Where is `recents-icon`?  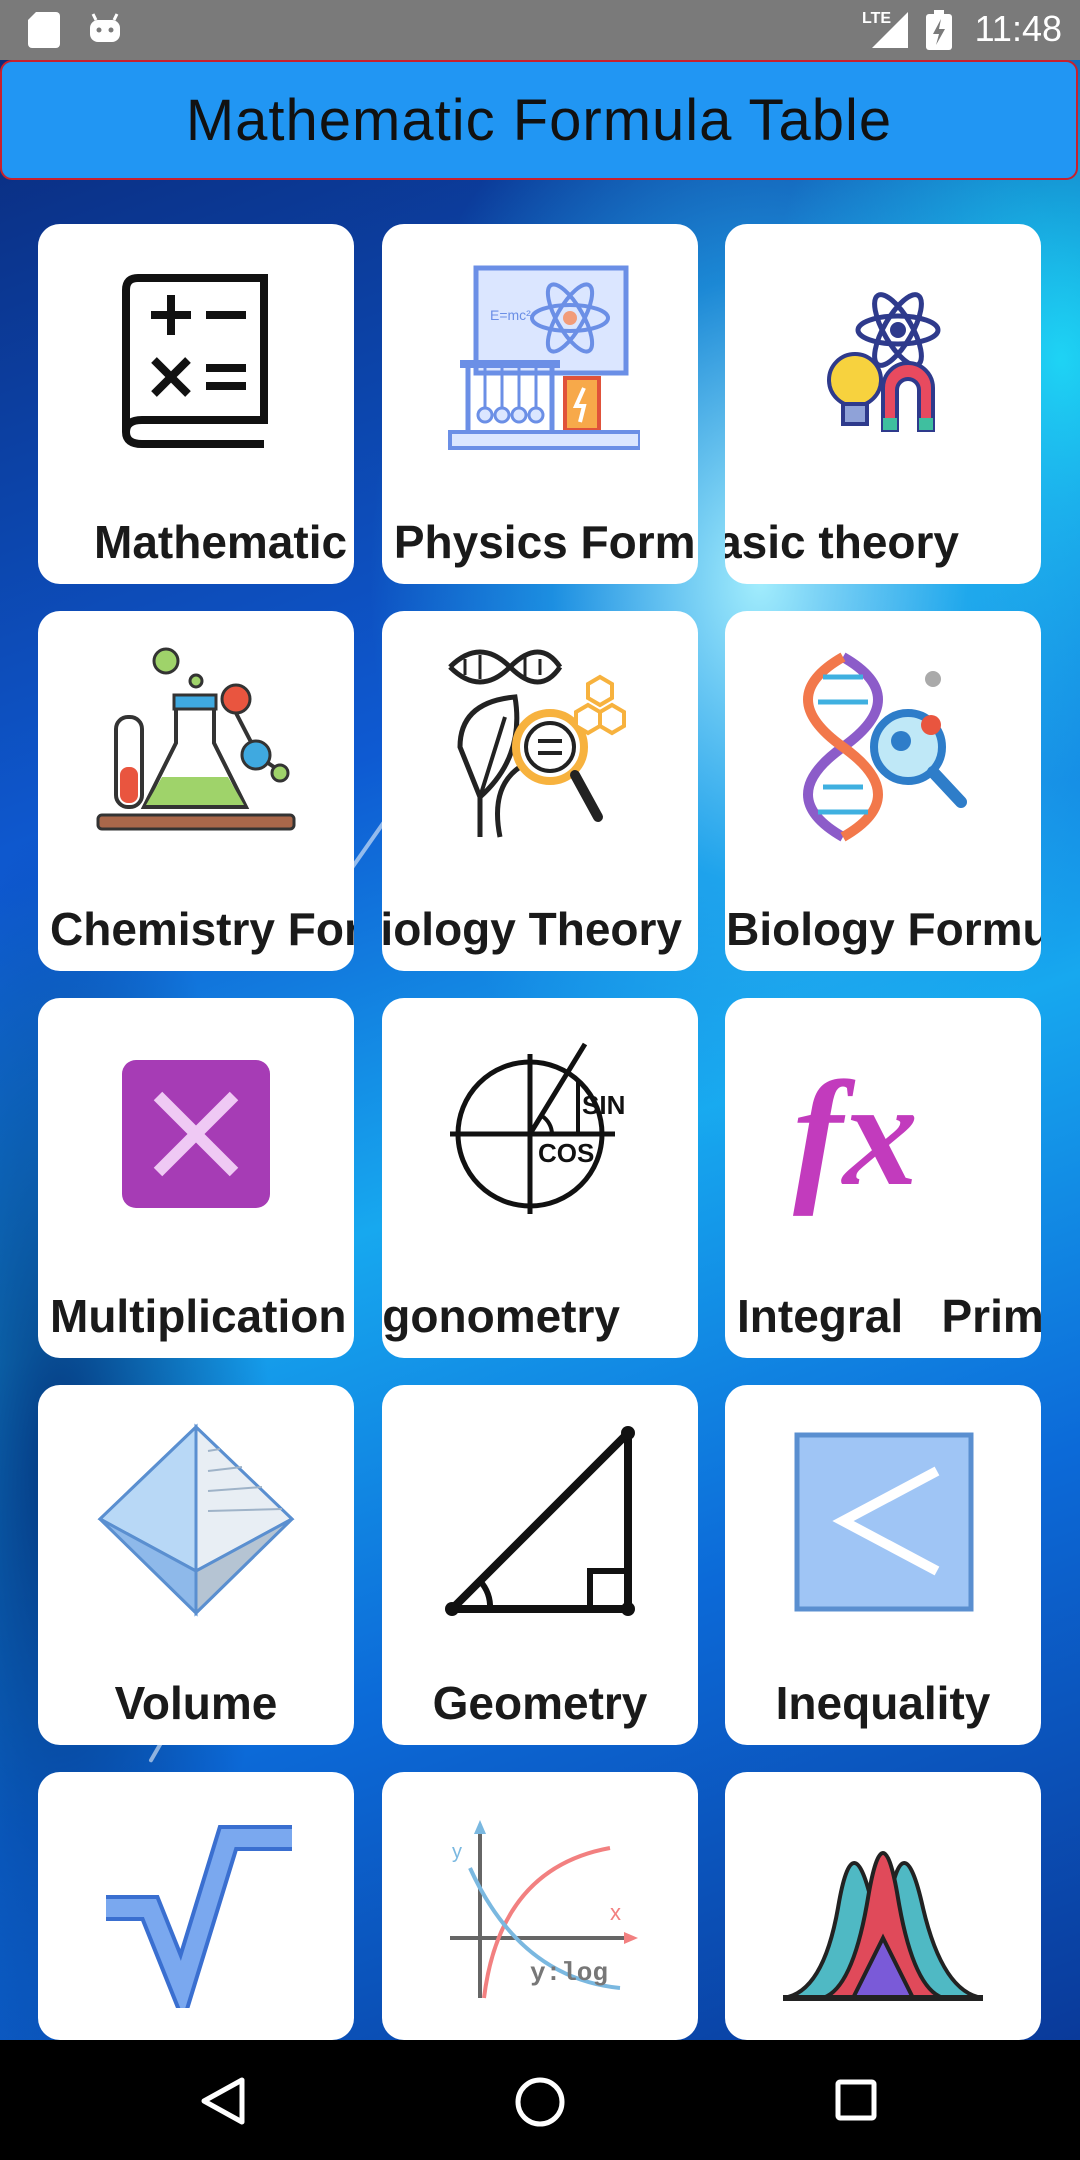
recents-icon is located at coordinates (856, 2100).